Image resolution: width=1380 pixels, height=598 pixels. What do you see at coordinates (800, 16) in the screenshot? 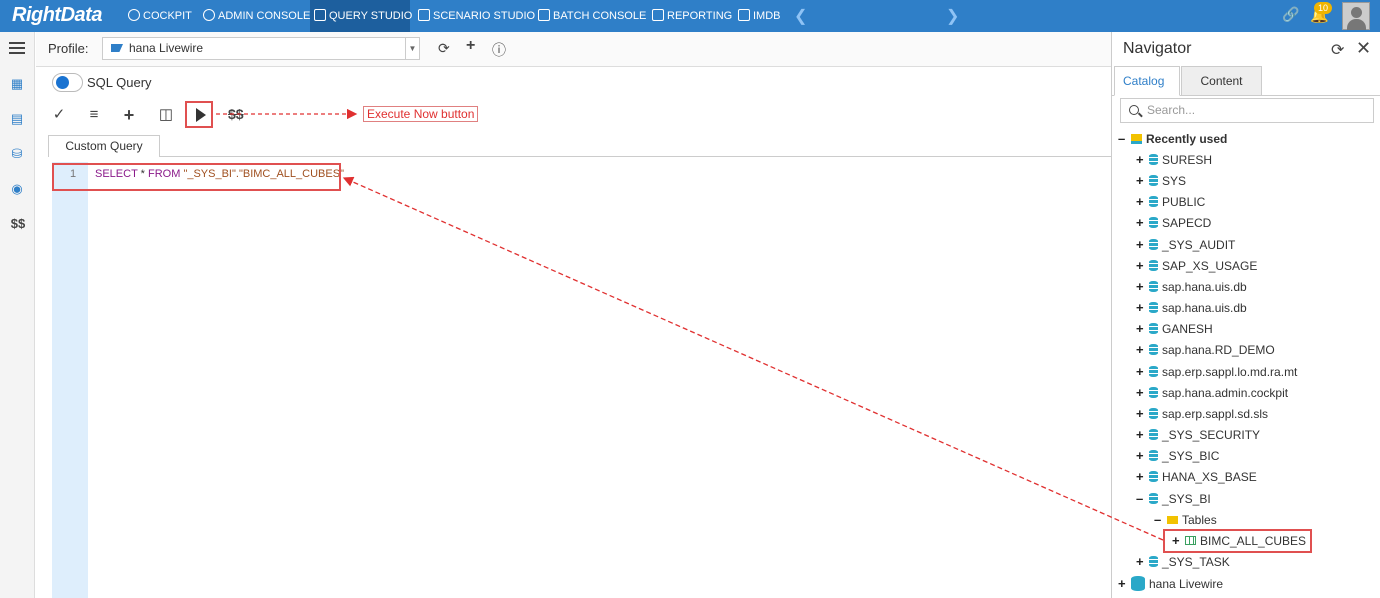
I see `chevron-left-icon: ❮` at bounding box center [800, 16].